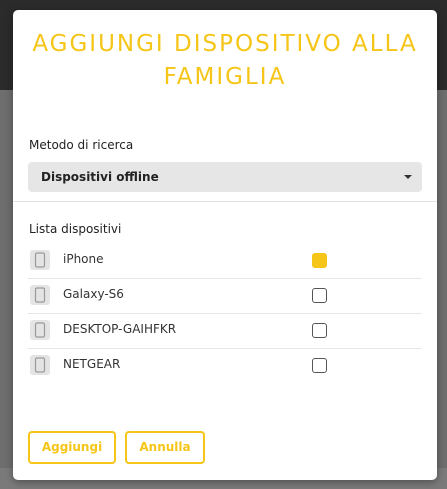 This screenshot has width=447, height=489. Describe the element at coordinates (120, 329) in the screenshot. I see `device-name: DESKTOP-GAIHFKR` at that location.